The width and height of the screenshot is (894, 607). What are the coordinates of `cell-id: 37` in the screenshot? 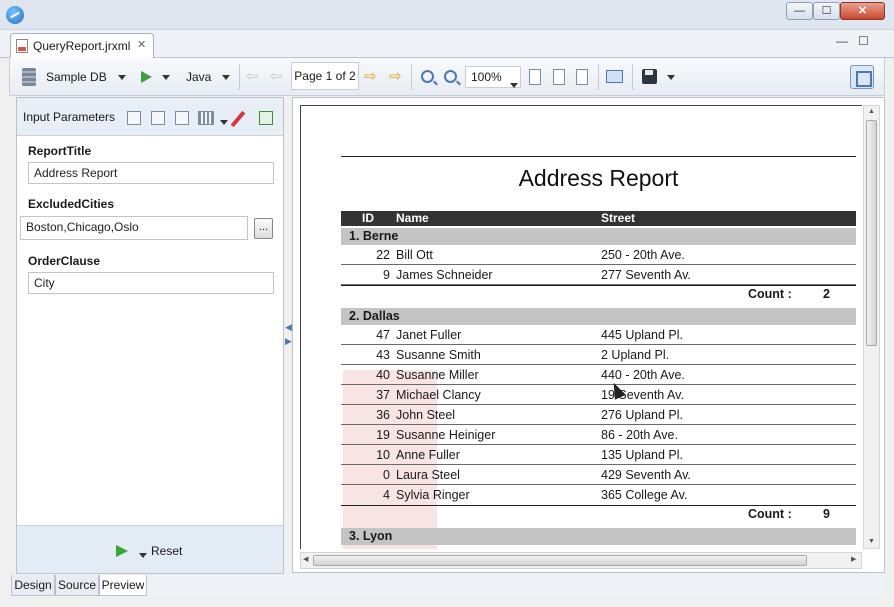 It's located at (383, 395).